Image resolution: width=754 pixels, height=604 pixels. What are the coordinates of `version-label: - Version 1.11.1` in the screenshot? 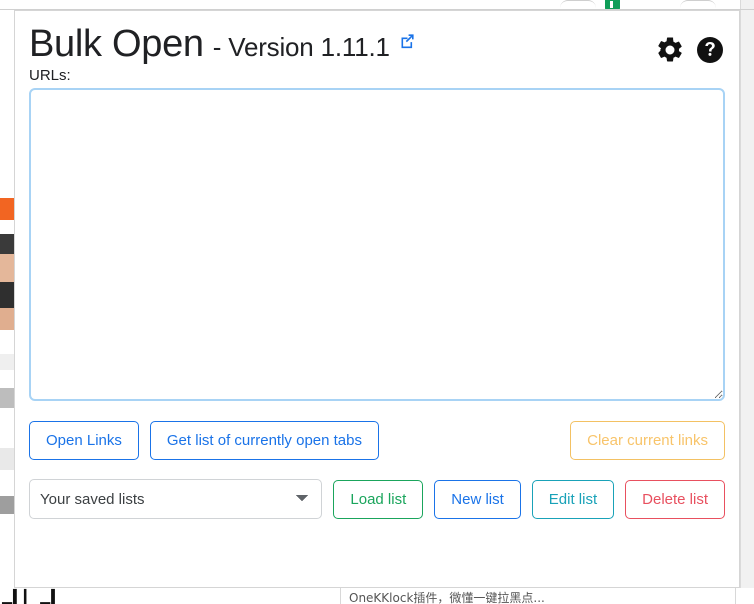 It's located at (301, 47).